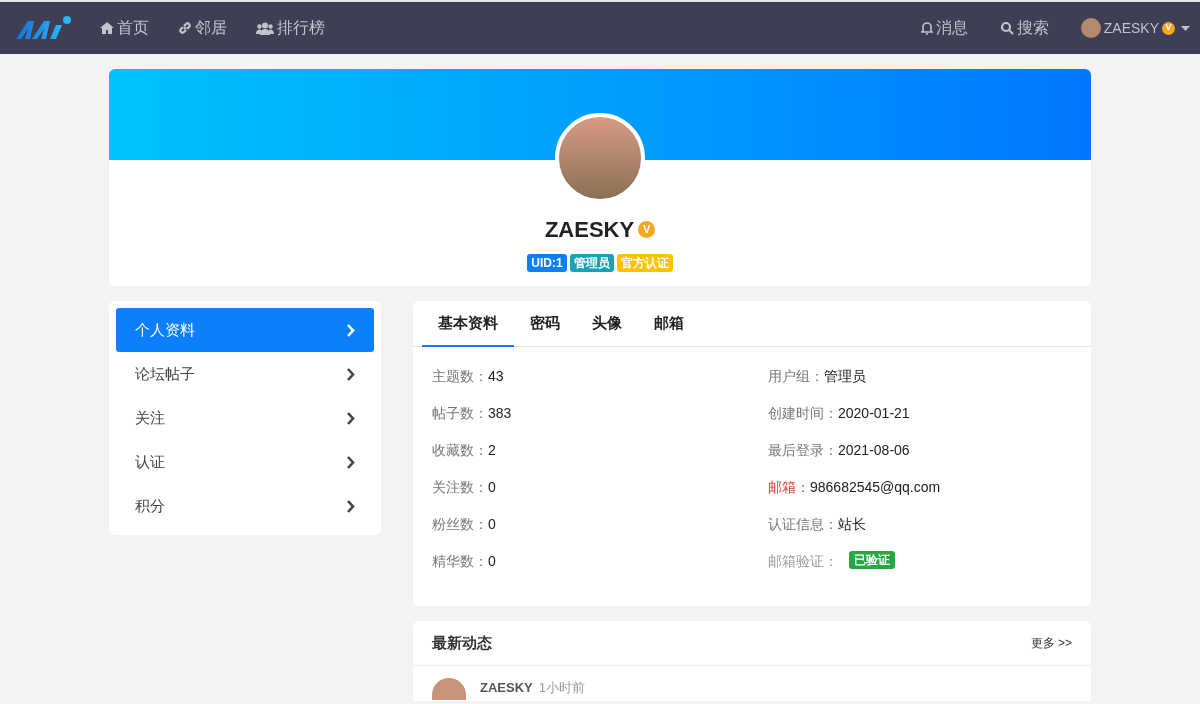  Describe the element at coordinates (1006, 28) in the screenshot. I see `search-icon` at that location.